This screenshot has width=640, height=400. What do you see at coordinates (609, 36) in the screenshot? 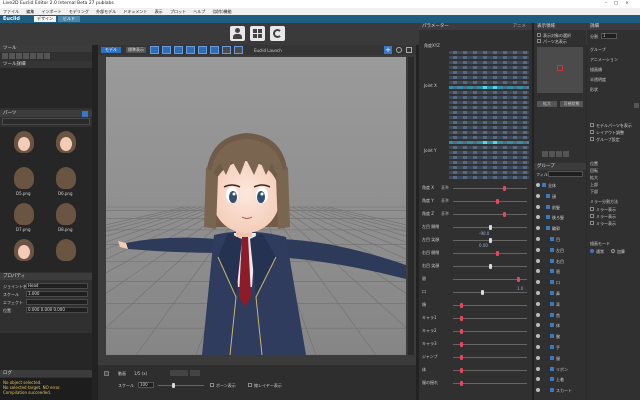
I see `mesh-input: 1` at bounding box center [609, 36].